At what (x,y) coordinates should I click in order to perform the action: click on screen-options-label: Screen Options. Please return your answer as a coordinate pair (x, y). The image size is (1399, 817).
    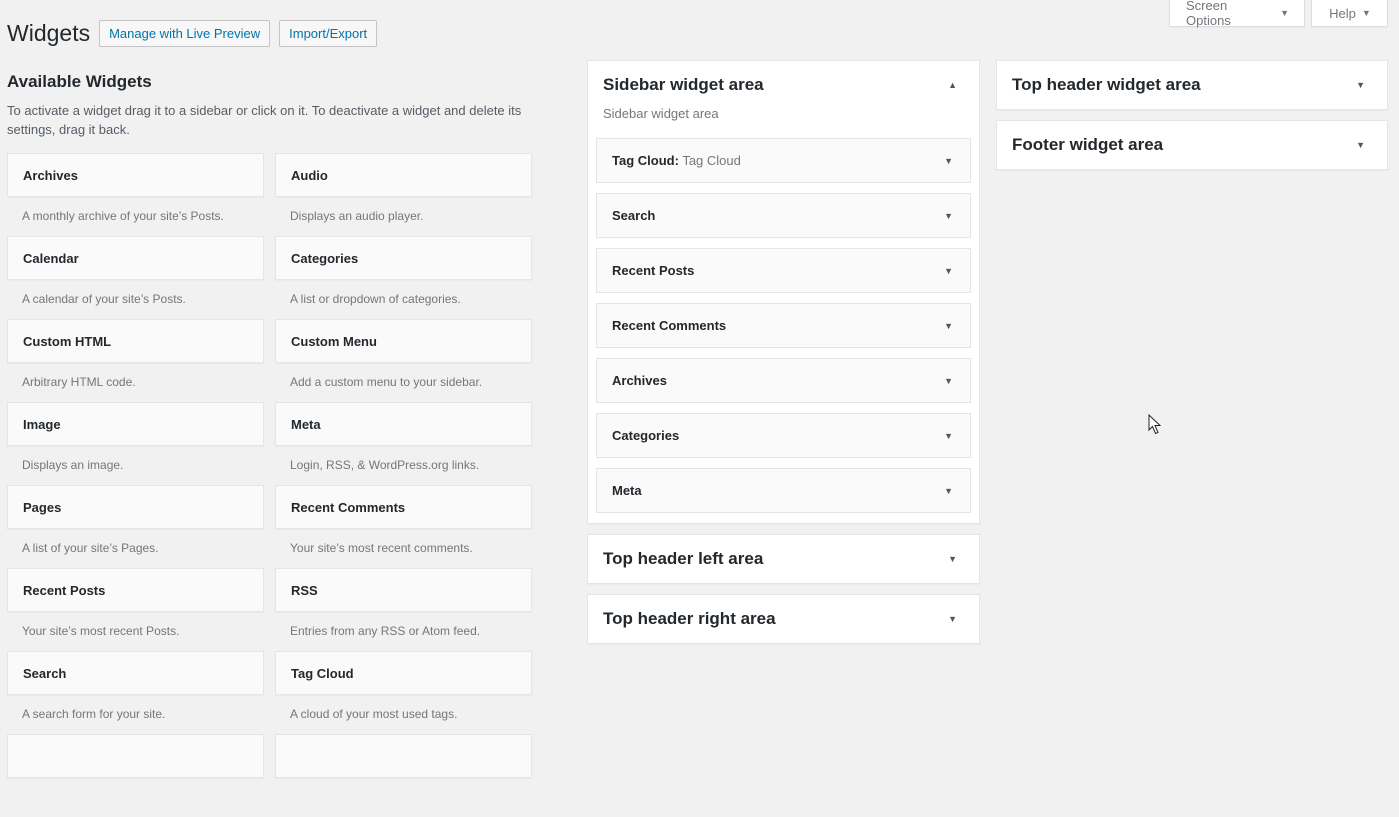
    Looking at the image, I should click on (1208, 14).